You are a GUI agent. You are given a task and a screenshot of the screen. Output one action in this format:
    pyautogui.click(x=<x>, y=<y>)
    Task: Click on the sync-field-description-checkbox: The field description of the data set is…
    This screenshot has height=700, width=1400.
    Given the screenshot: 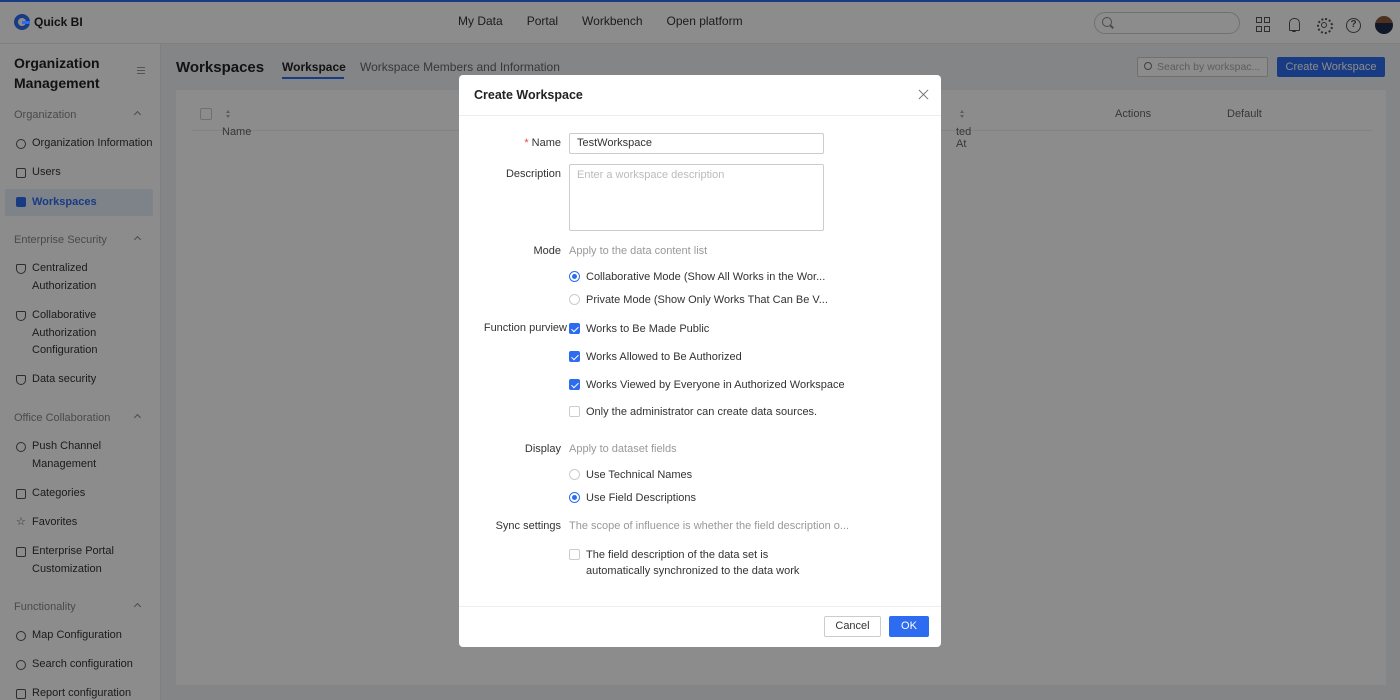 What is the action you would take?
    pyautogui.click(x=684, y=563)
    